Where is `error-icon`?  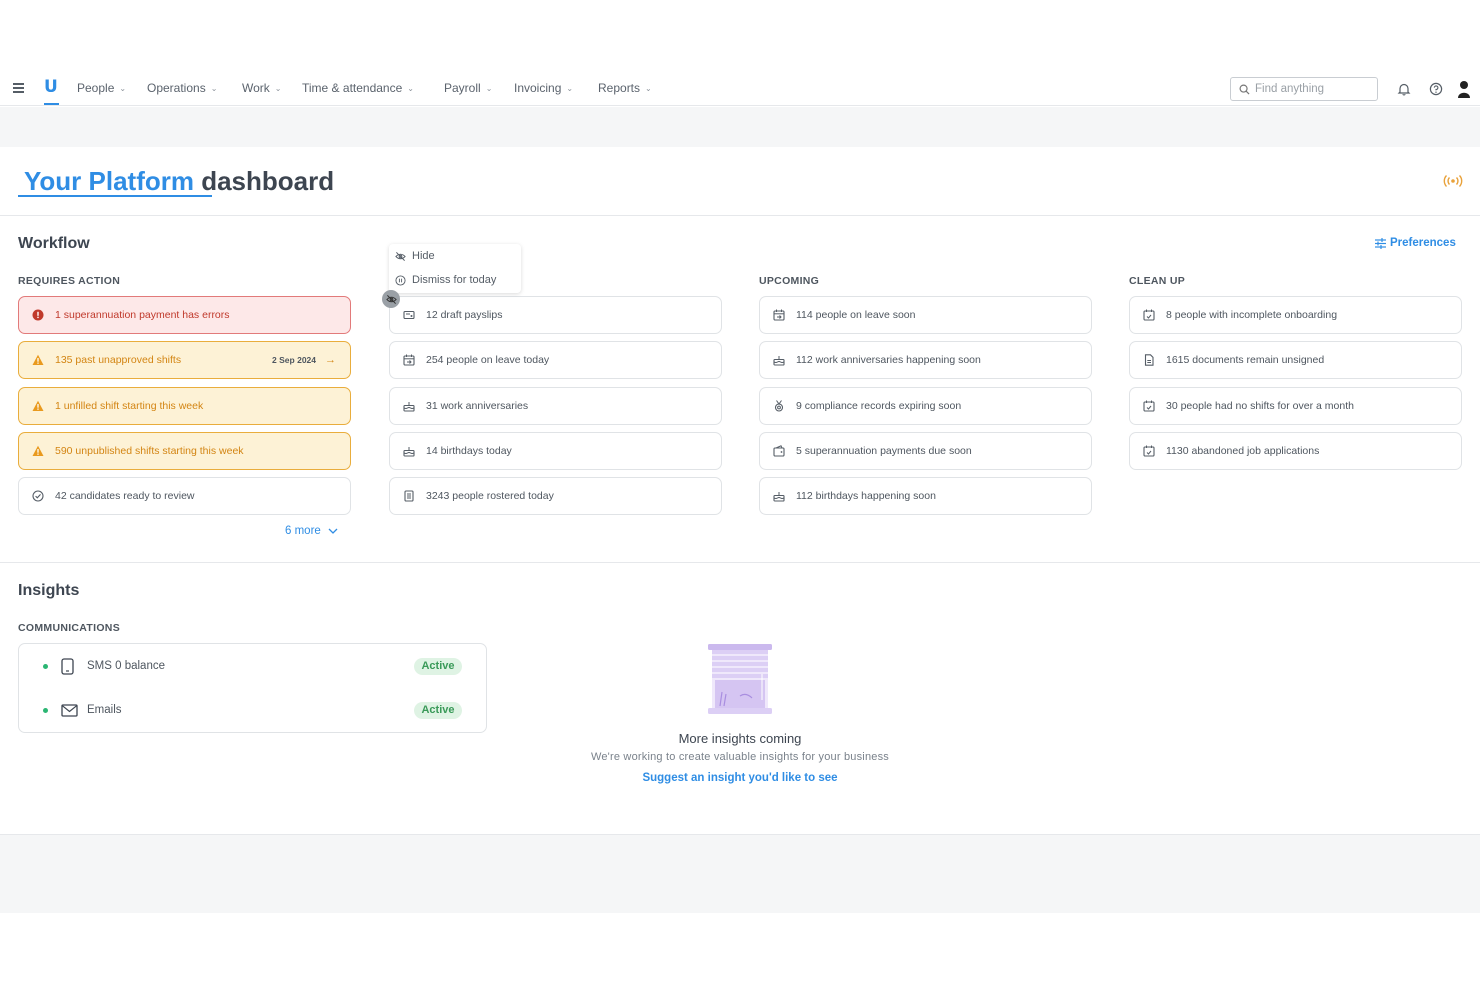
error-icon is located at coordinates (38, 315).